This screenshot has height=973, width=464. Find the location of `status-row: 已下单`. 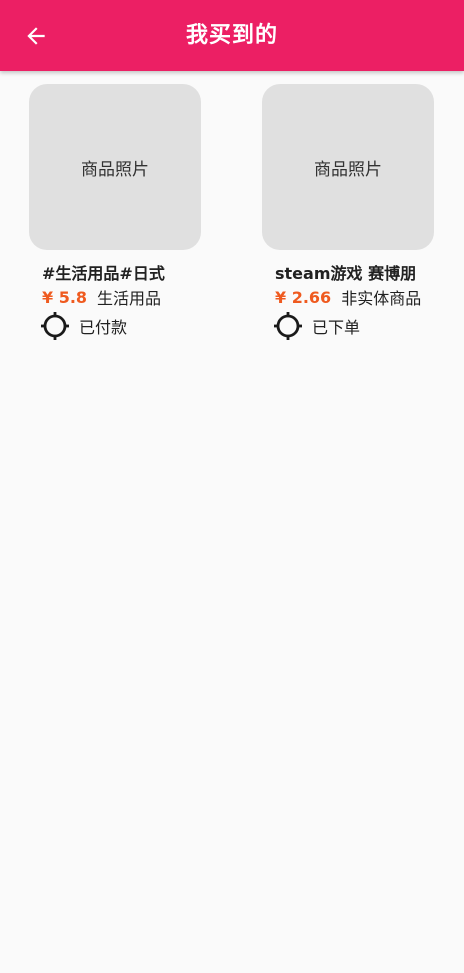

status-row: 已下单 is located at coordinates (357, 326).